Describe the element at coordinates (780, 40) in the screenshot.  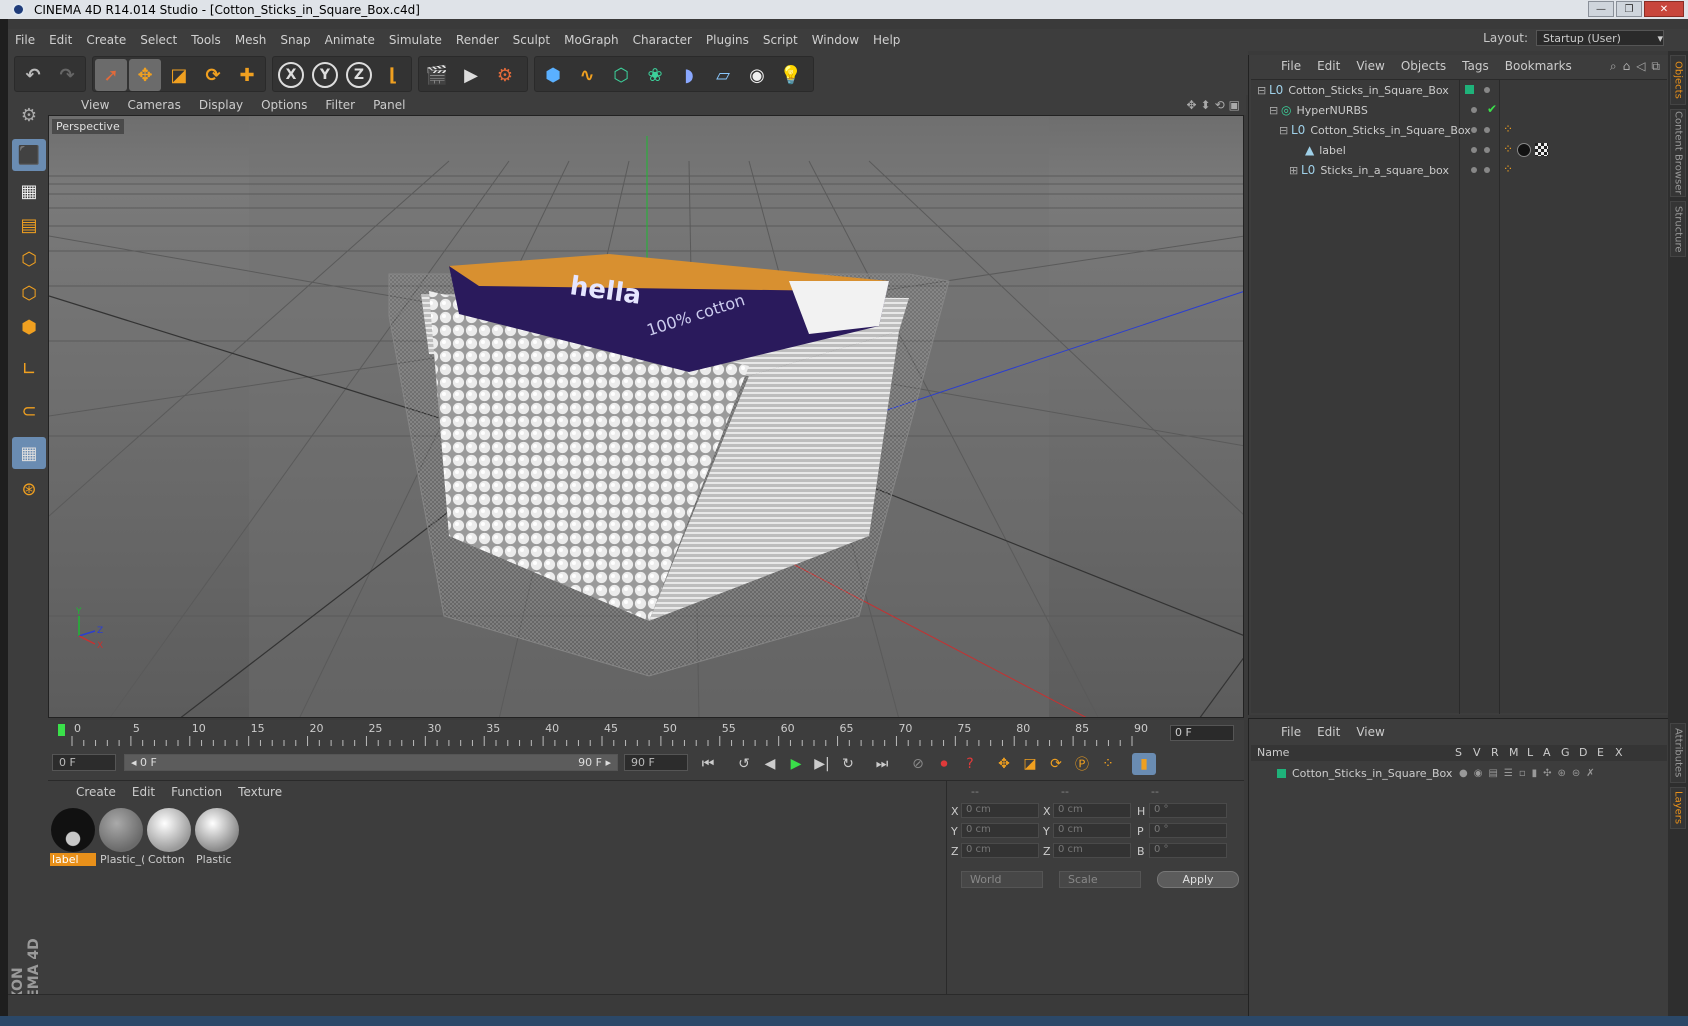
I see `menu-script: Script` at that location.